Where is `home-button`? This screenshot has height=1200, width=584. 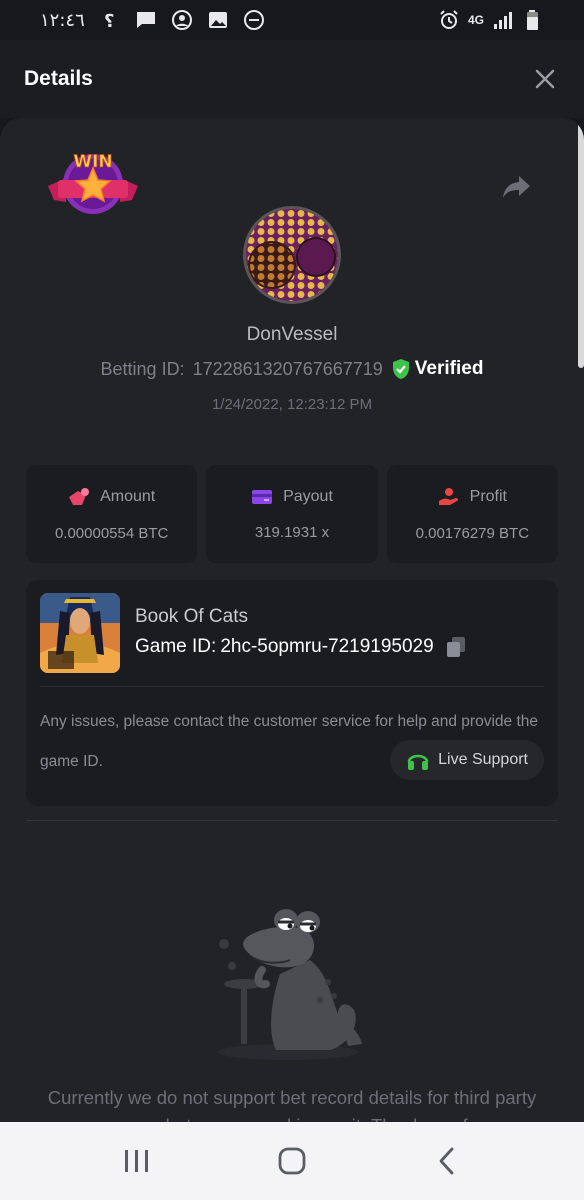 home-button is located at coordinates (292, 1161).